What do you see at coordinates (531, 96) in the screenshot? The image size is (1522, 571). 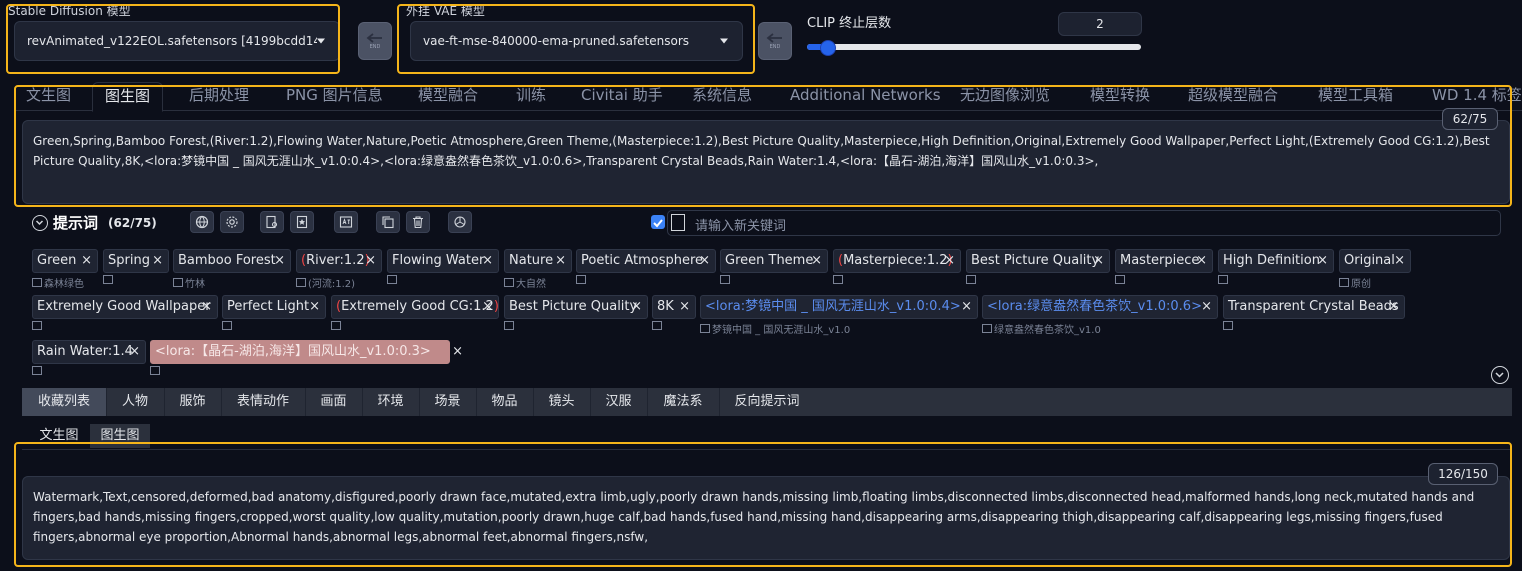 I see `tab-train: 训练` at bounding box center [531, 96].